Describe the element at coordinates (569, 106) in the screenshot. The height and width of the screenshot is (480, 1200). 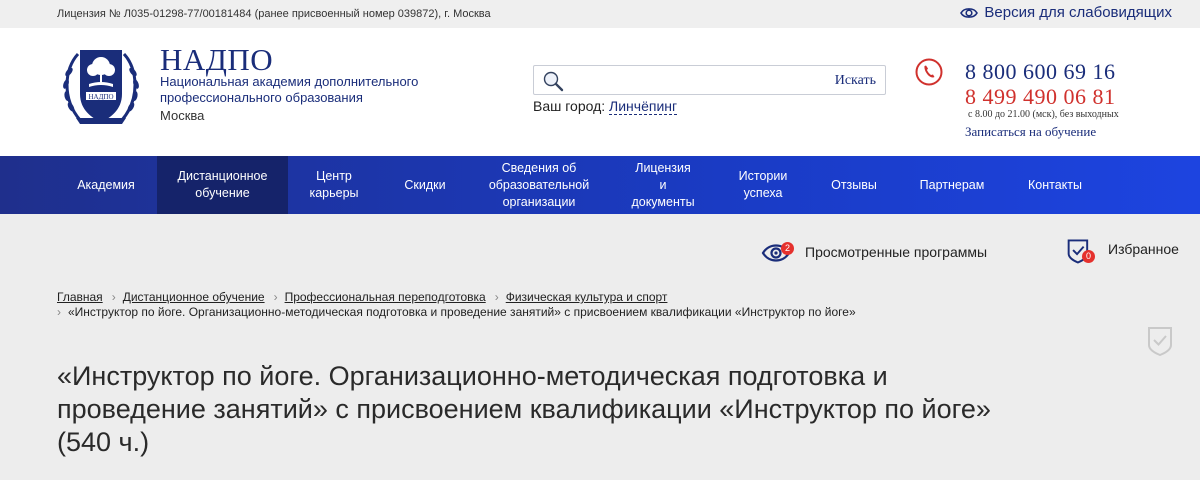
I see `city-label: Ваш город:` at that location.